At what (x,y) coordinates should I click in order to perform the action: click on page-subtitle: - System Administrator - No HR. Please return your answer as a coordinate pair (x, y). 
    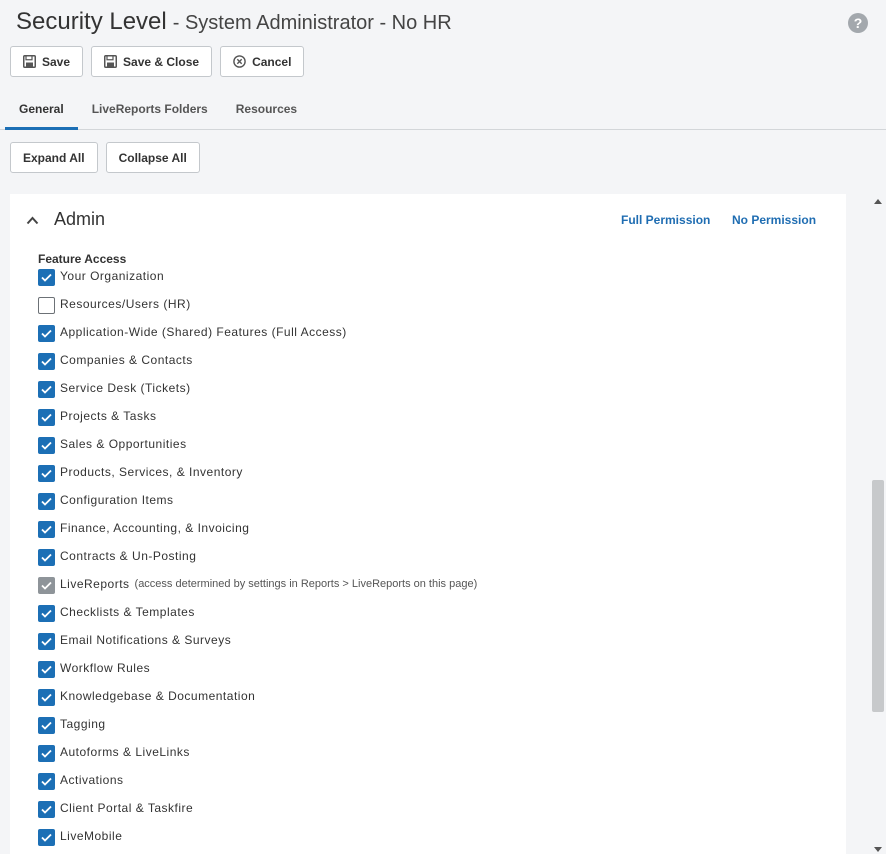
    Looking at the image, I should click on (312, 23).